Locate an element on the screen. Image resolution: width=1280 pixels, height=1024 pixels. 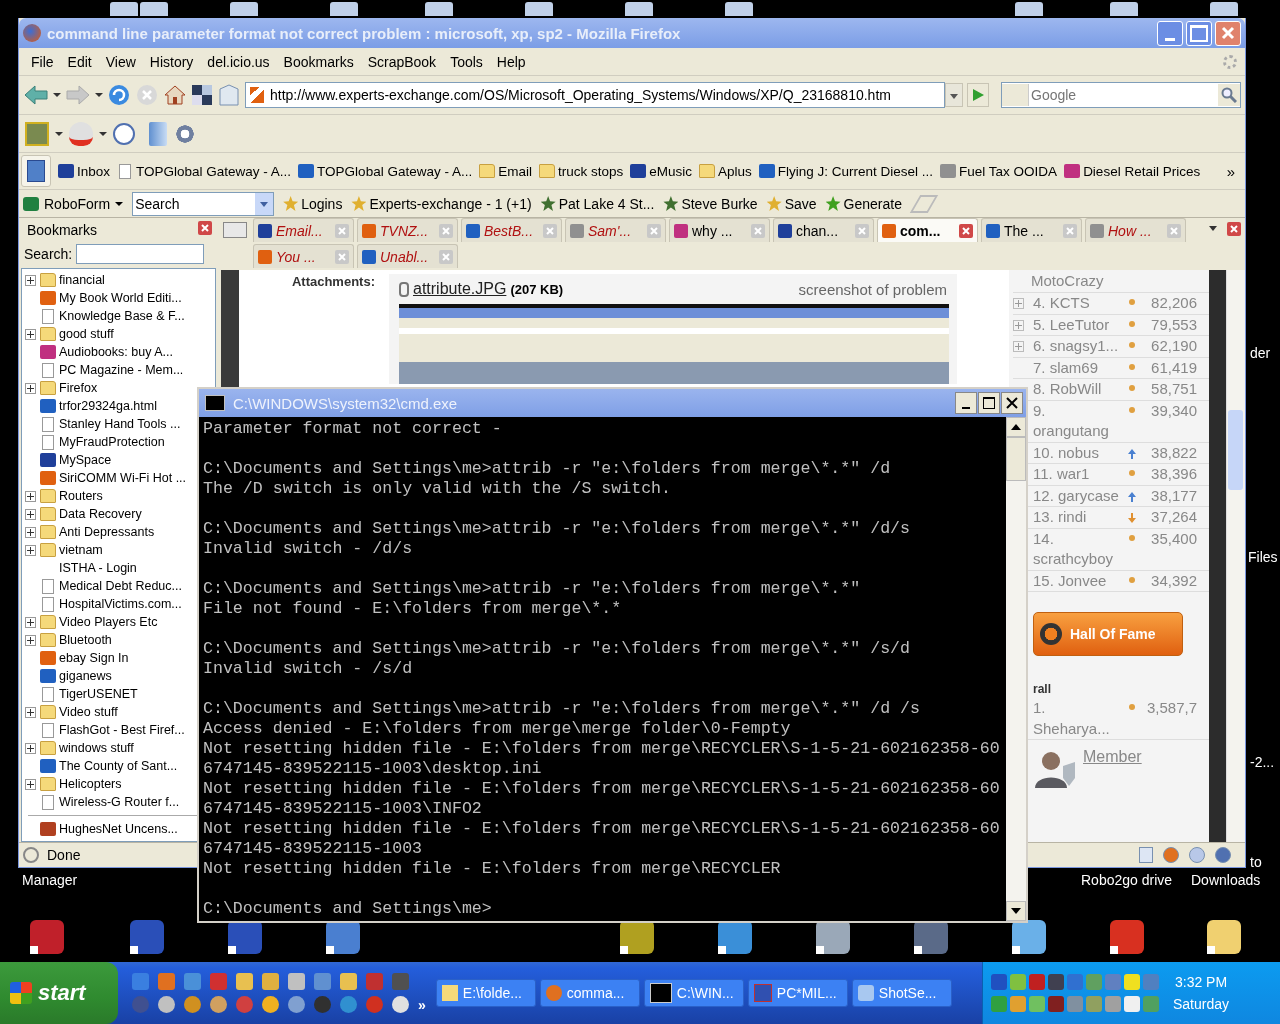
bookmark-link: Email is located at coordinates (515, 171).